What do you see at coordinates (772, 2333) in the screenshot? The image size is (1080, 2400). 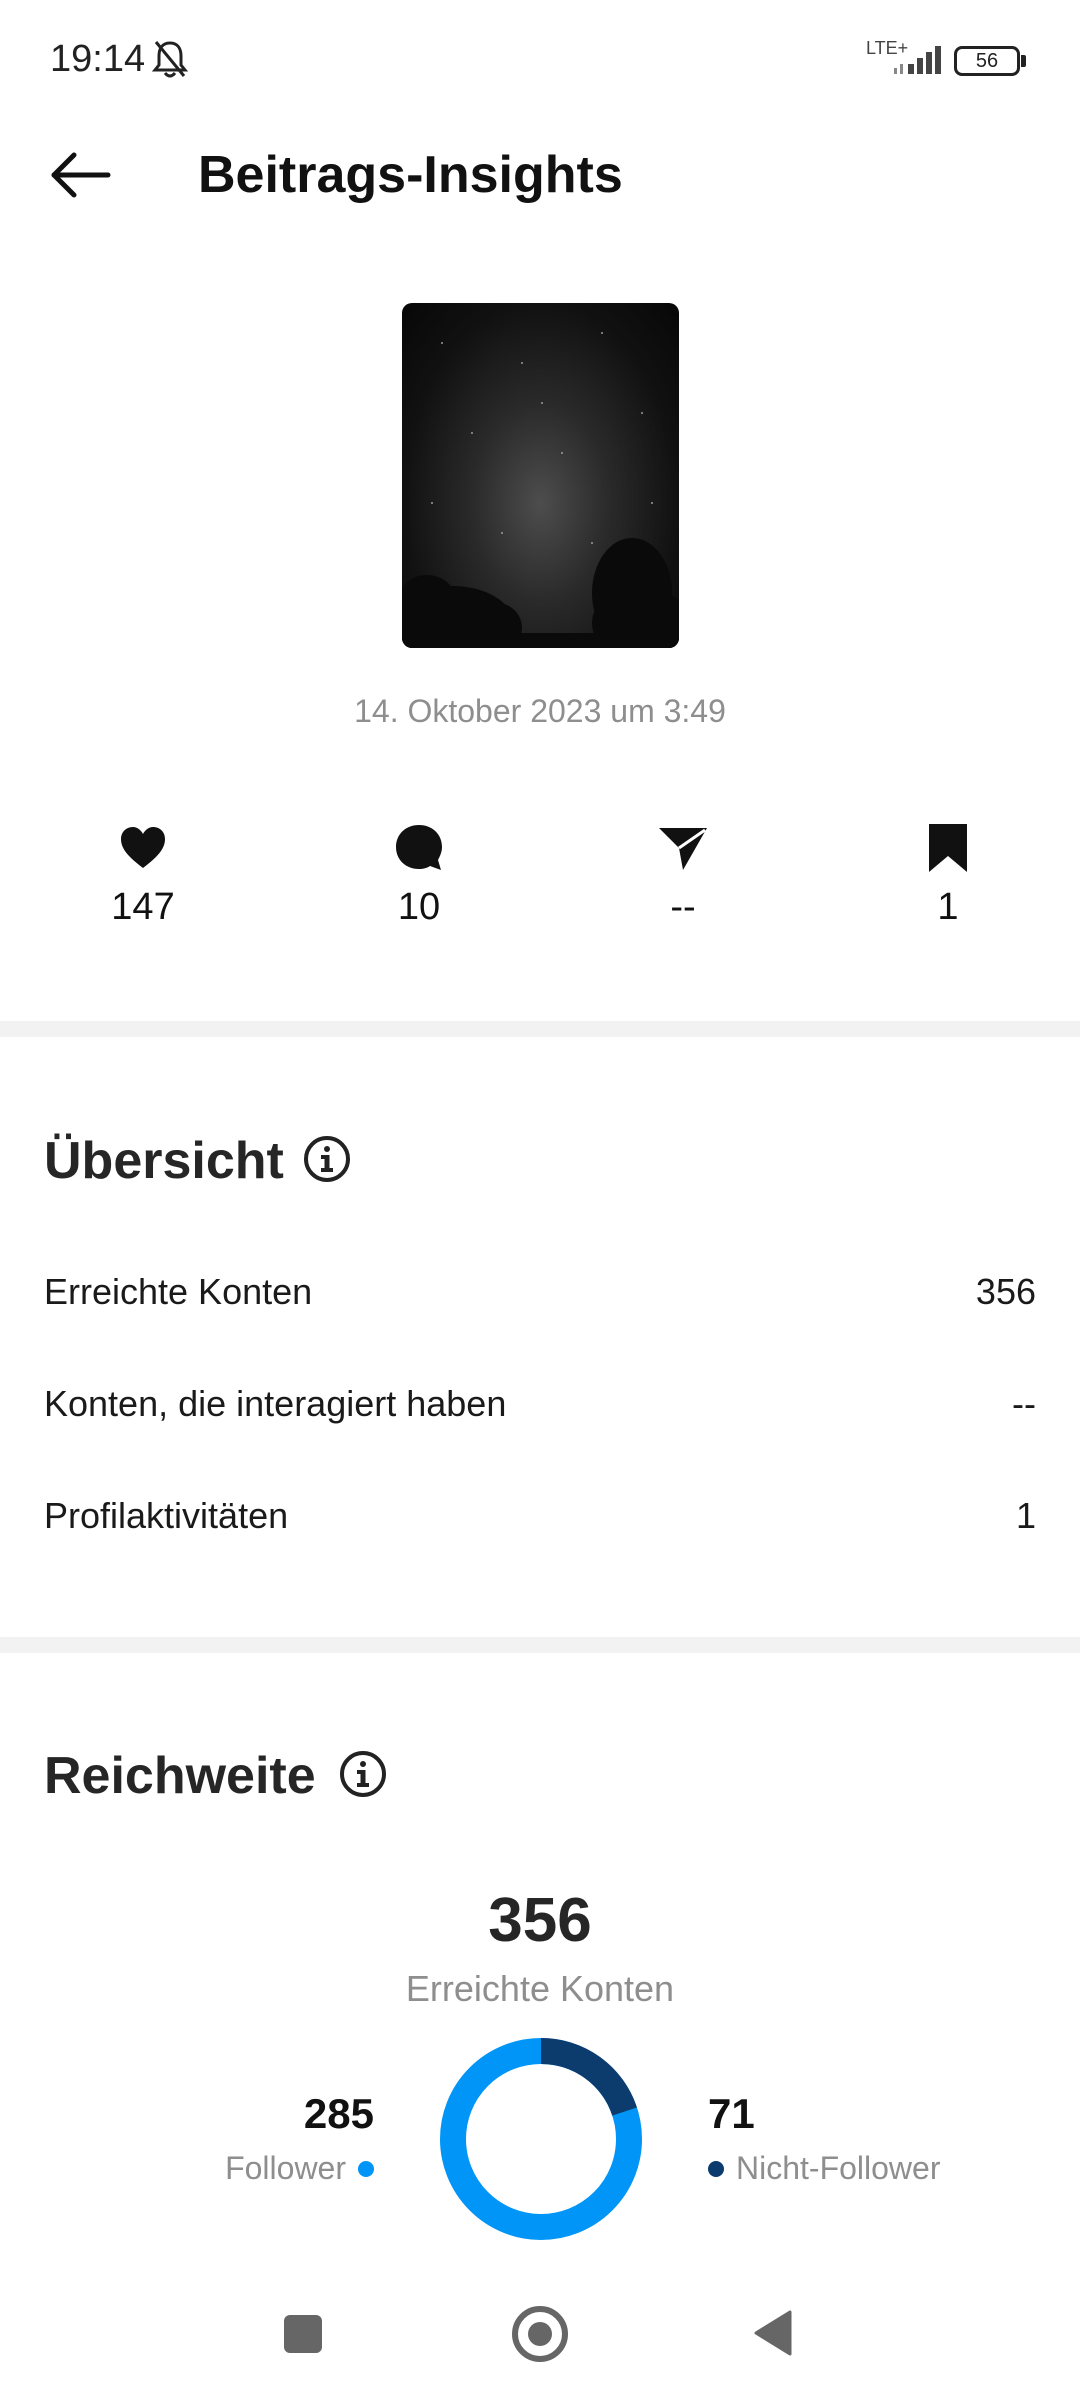 I see `back-triangle-icon` at bounding box center [772, 2333].